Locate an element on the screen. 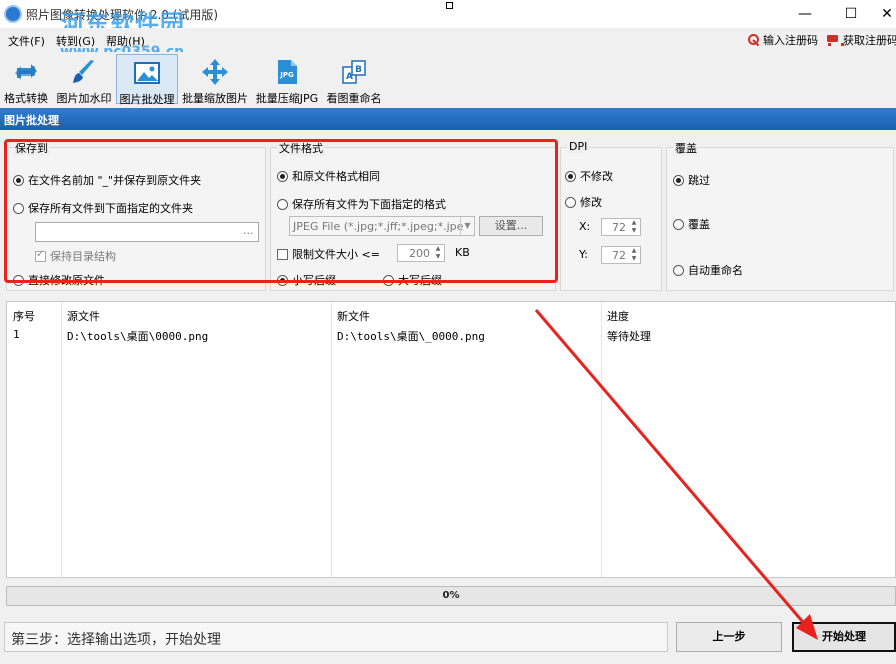  tool-watermark: 图片加水印 is located at coordinates (84, 79).